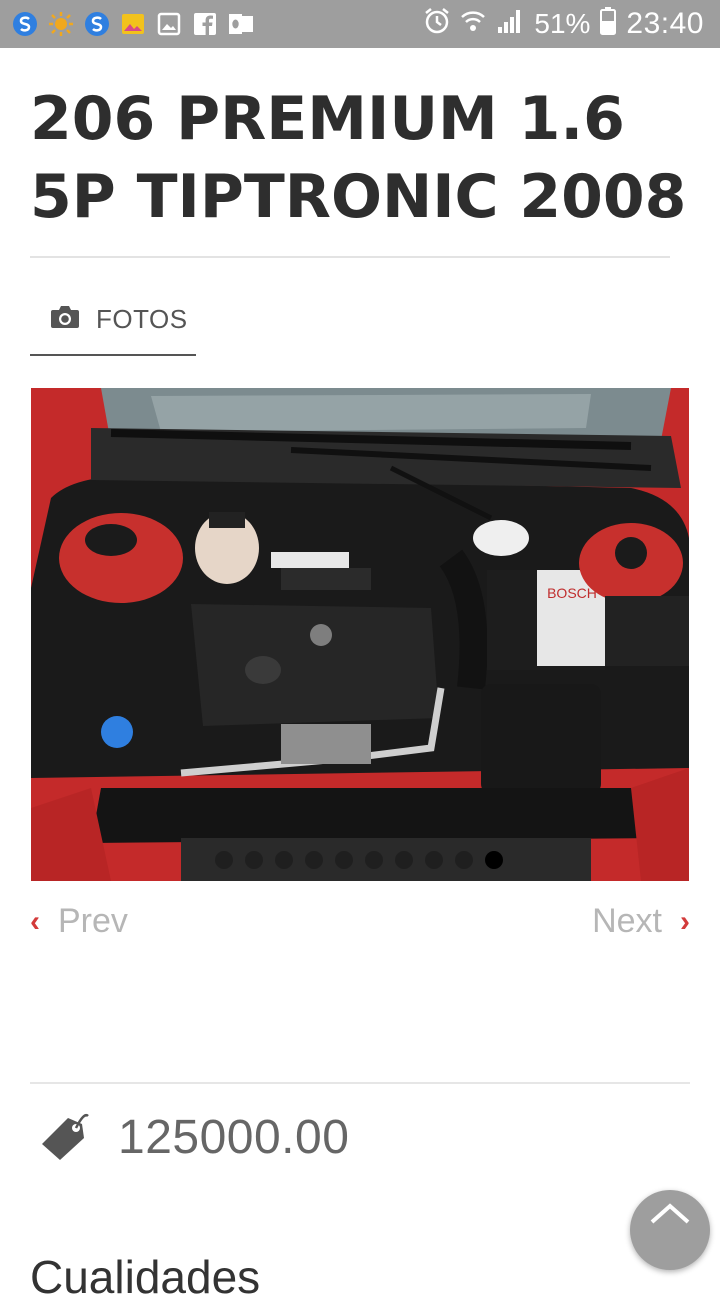  What do you see at coordinates (510, 24) in the screenshot?
I see `signal-icon` at bounding box center [510, 24].